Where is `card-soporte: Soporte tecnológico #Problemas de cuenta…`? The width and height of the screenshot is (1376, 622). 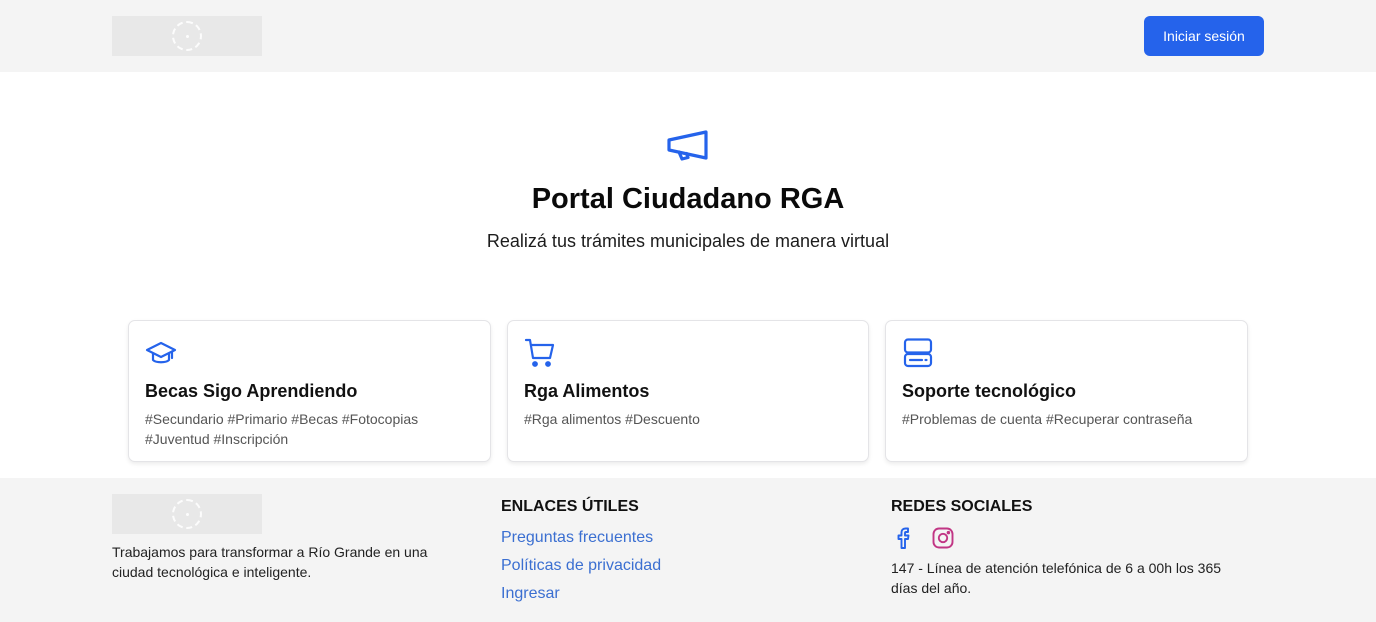 card-soporte: Soporte tecnológico #Problemas de cuenta… is located at coordinates (1066, 391).